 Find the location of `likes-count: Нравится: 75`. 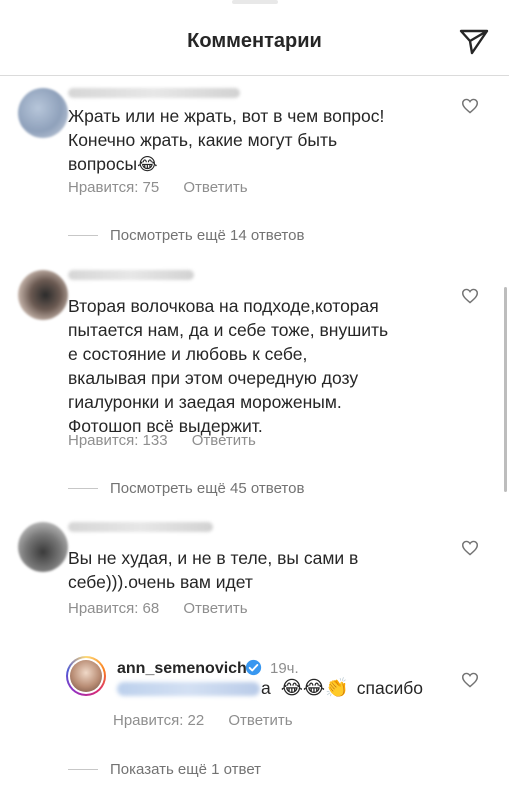

likes-count: Нравится: 75 is located at coordinates (113, 187).